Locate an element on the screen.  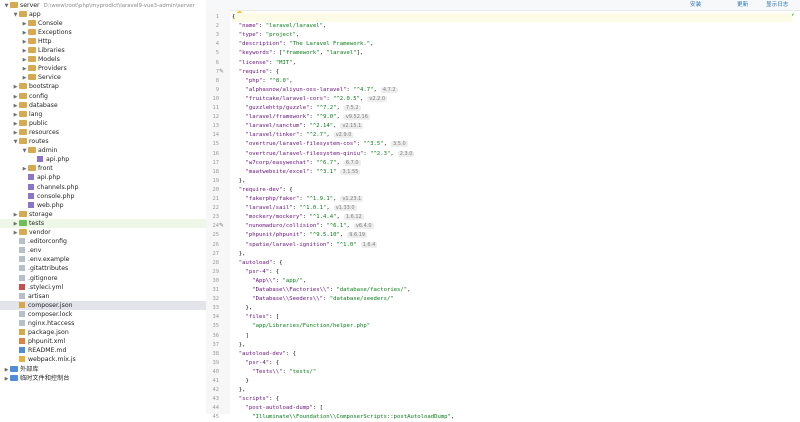
tree-folder: ▼ app is located at coordinates (103, 14).